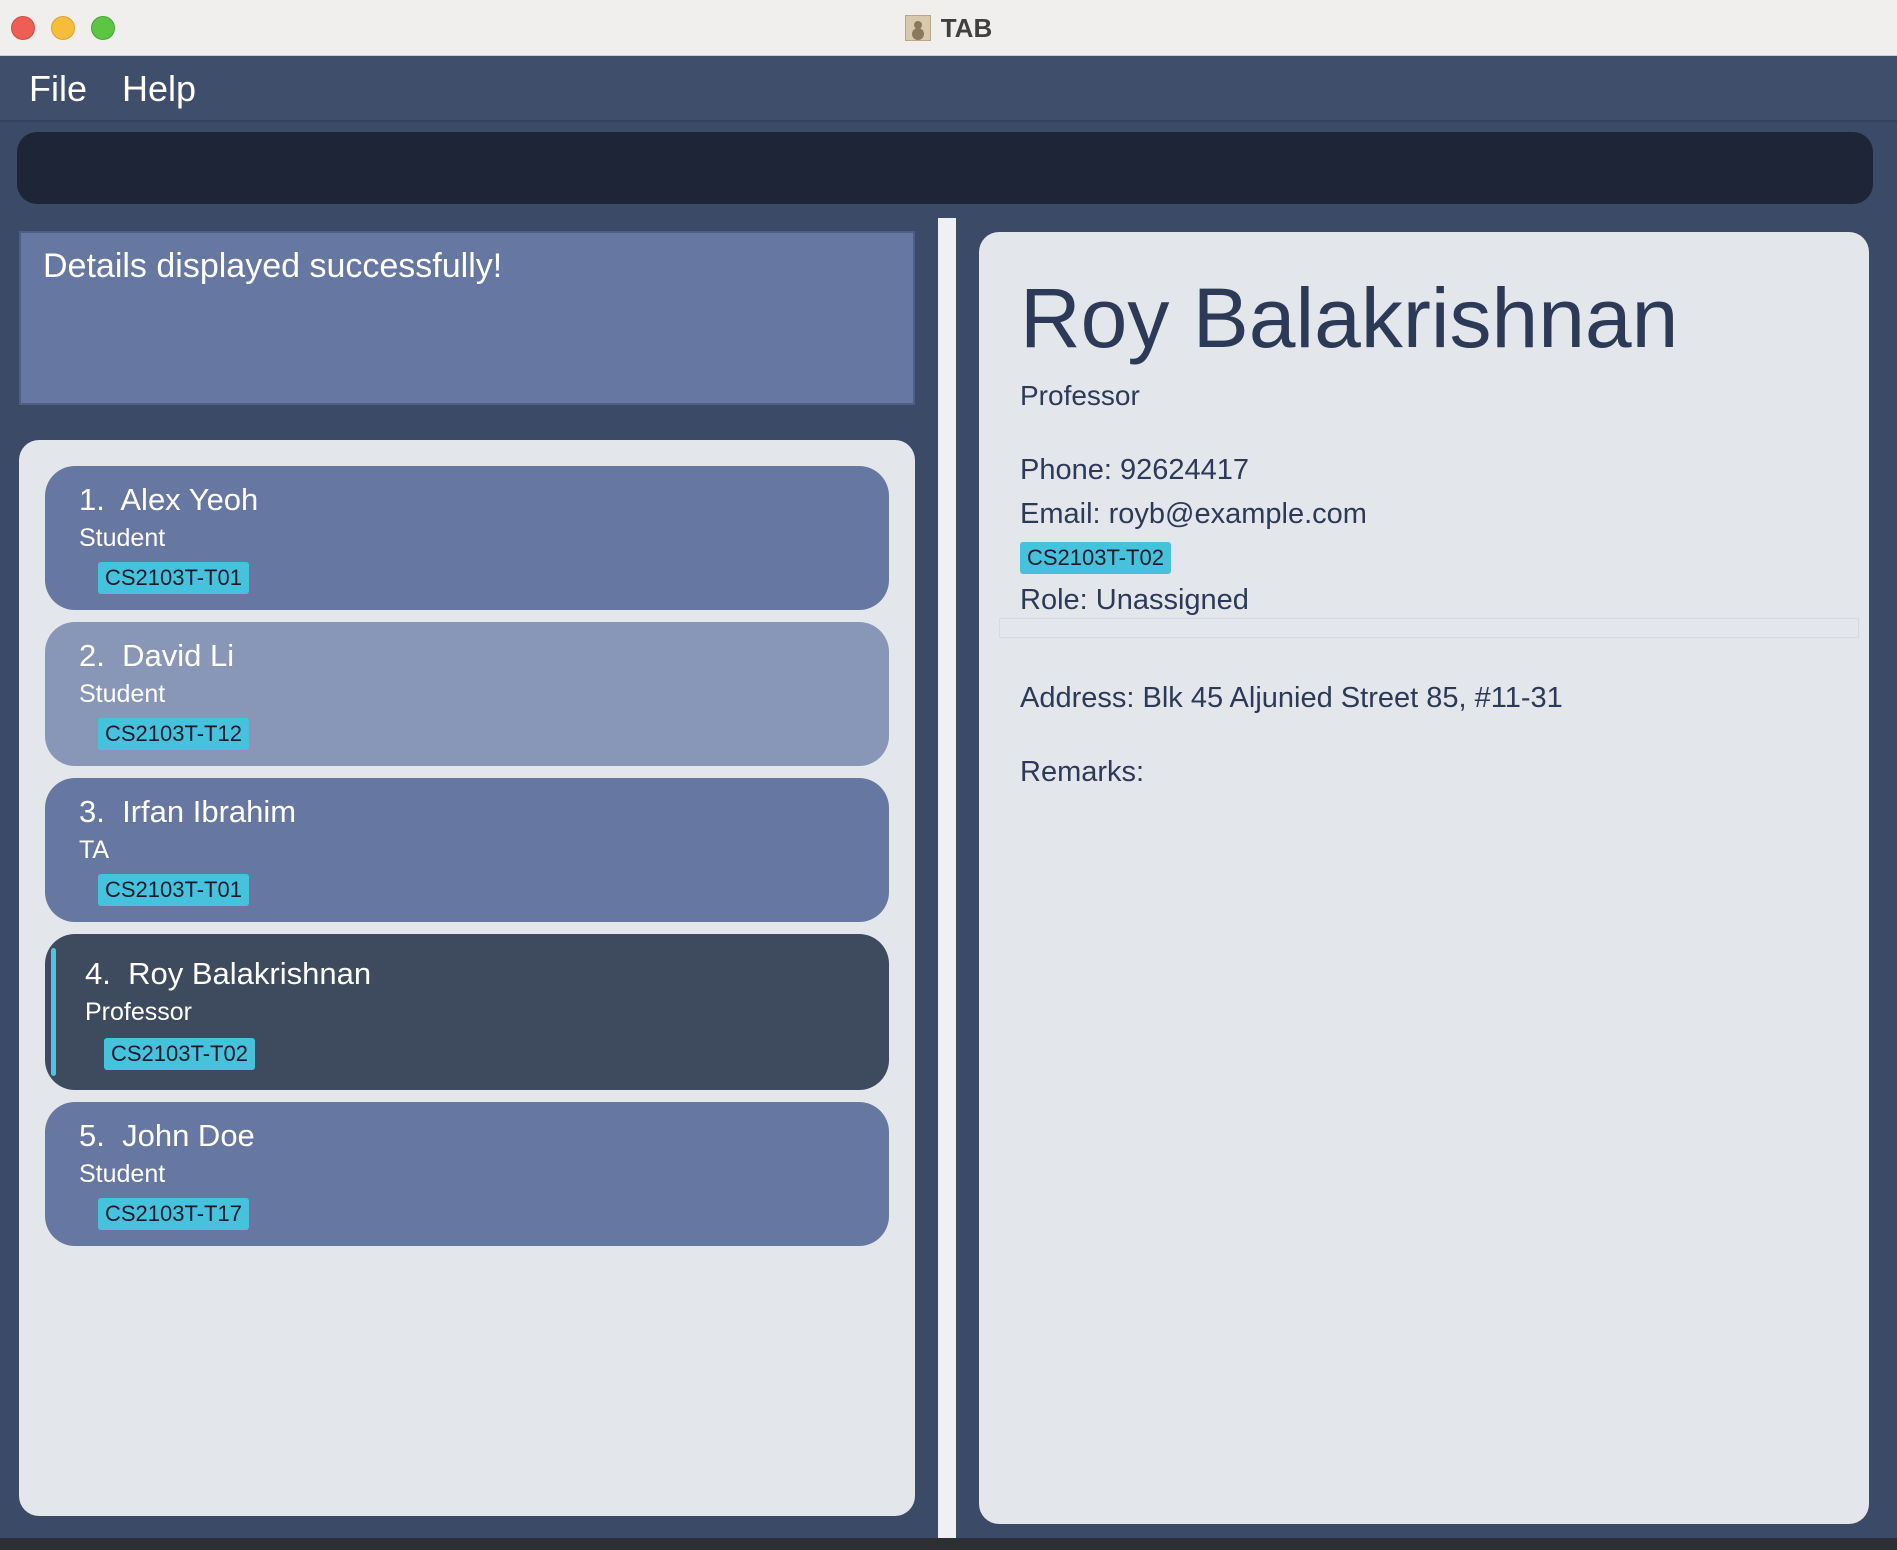 This screenshot has width=1897, height=1550. What do you see at coordinates (1193, 514) in the screenshot?
I see `detail-email: Email: royb@example.com` at bounding box center [1193, 514].